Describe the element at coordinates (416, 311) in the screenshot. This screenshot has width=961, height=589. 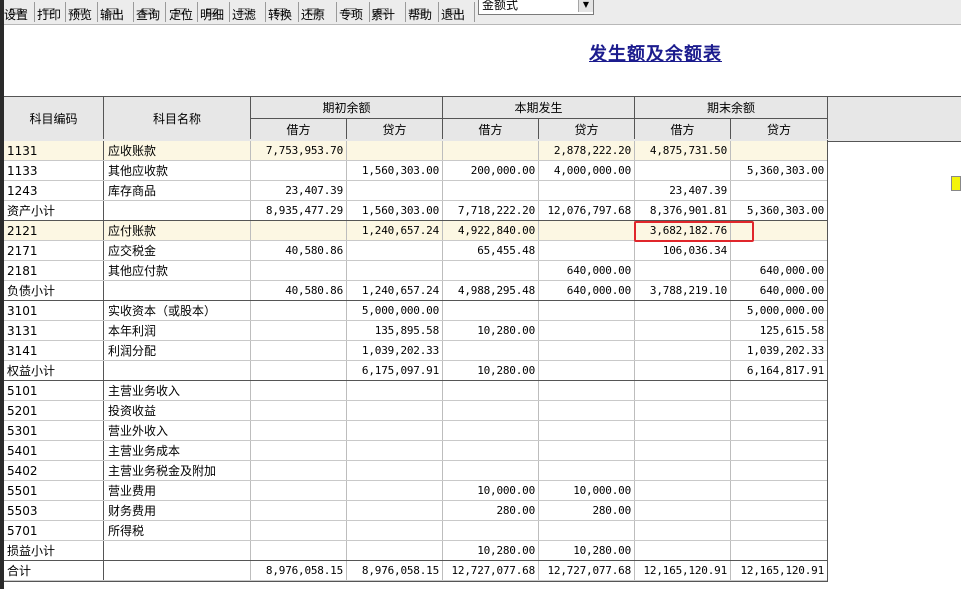
I see `table-row: 3101 实收资本（或股本） 5,000,000.00 5,000,000.00` at that location.